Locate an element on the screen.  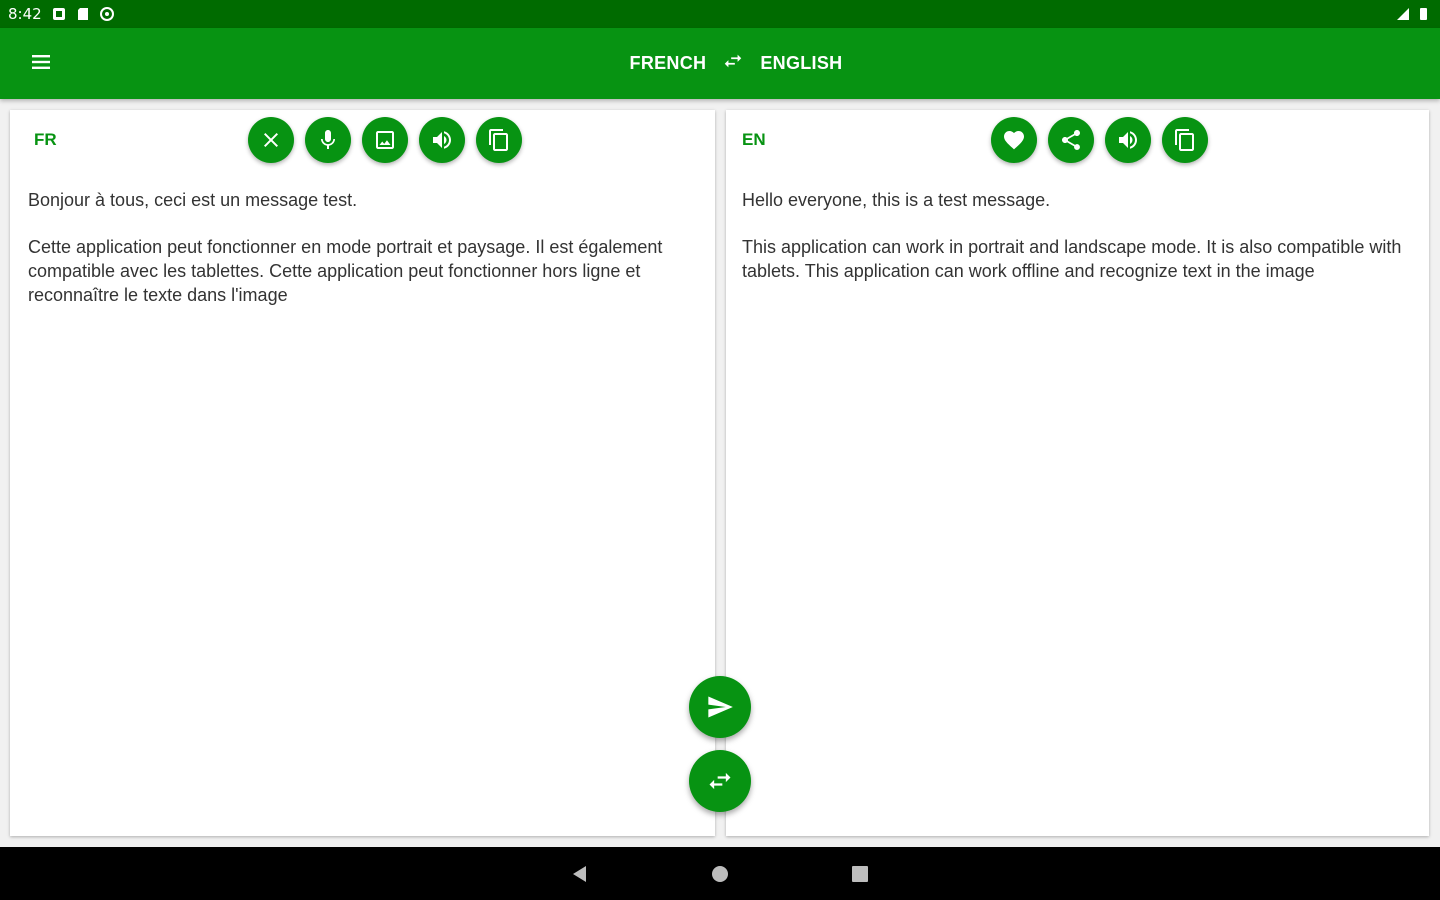
language-selector: FRENCH ENGLISH is located at coordinates (720, 63).